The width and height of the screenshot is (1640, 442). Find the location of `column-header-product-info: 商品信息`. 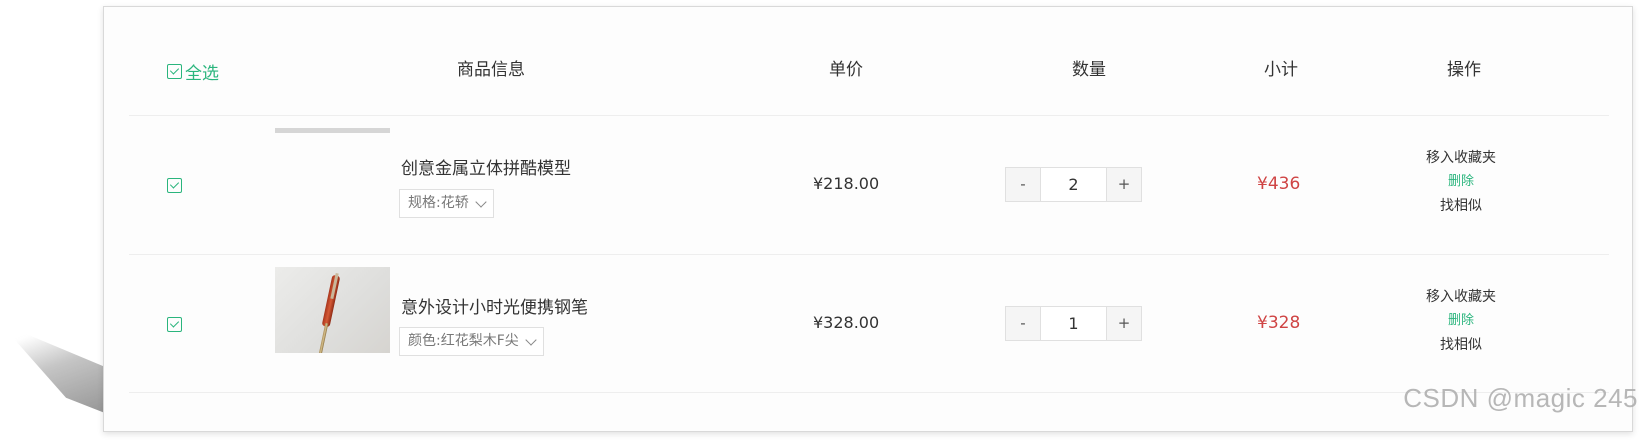

column-header-product-info: 商品信息 is located at coordinates (491, 70).